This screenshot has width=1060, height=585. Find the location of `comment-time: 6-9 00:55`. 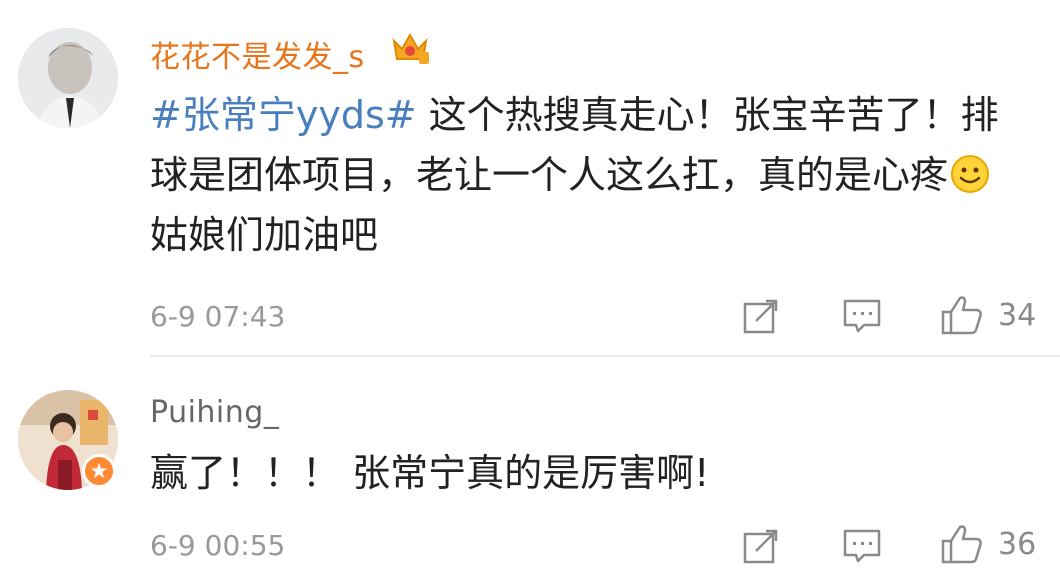

comment-time: 6-9 00:55 is located at coordinates (218, 545).